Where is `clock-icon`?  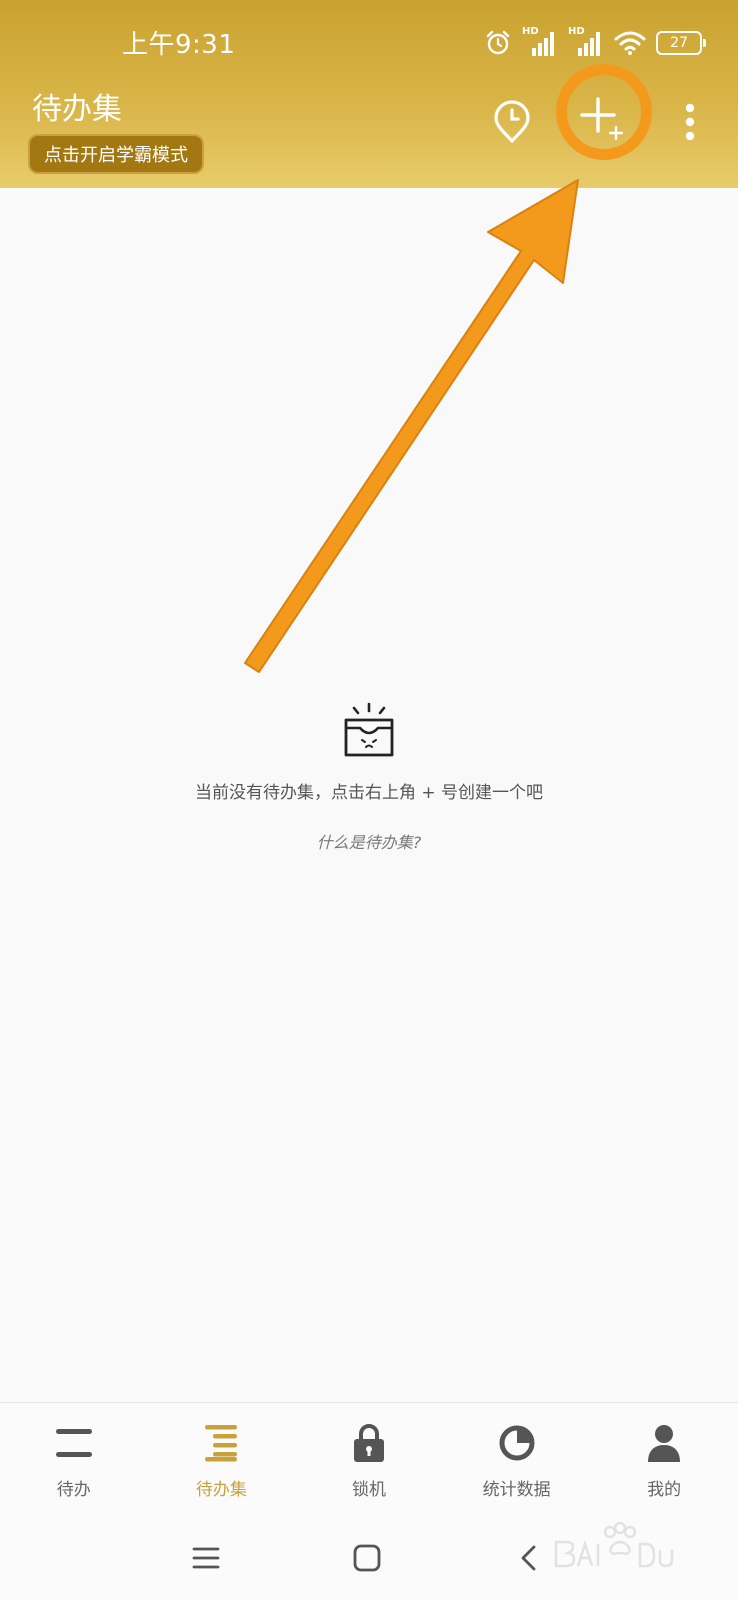
clock-icon is located at coordinates (512, 124).